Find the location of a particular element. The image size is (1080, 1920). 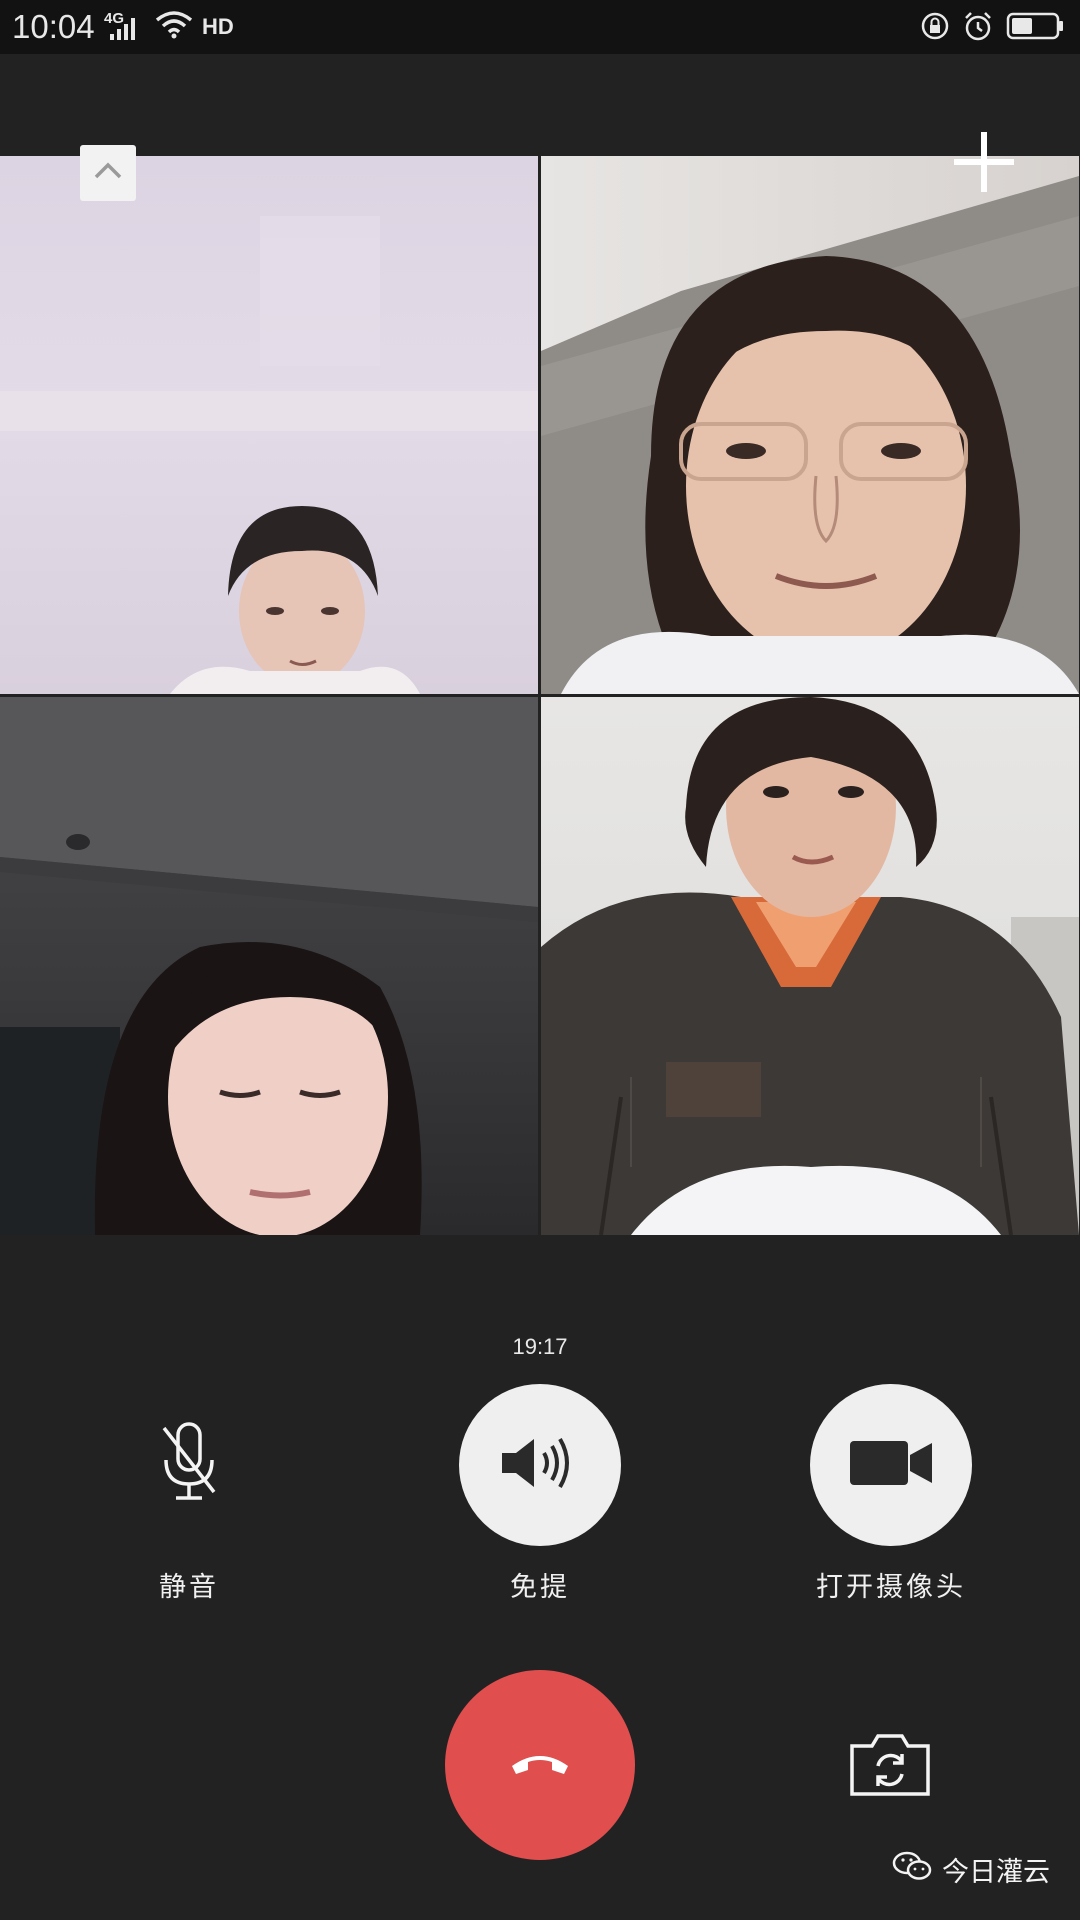

speaker-icon is located at coordinates (540, 1465).